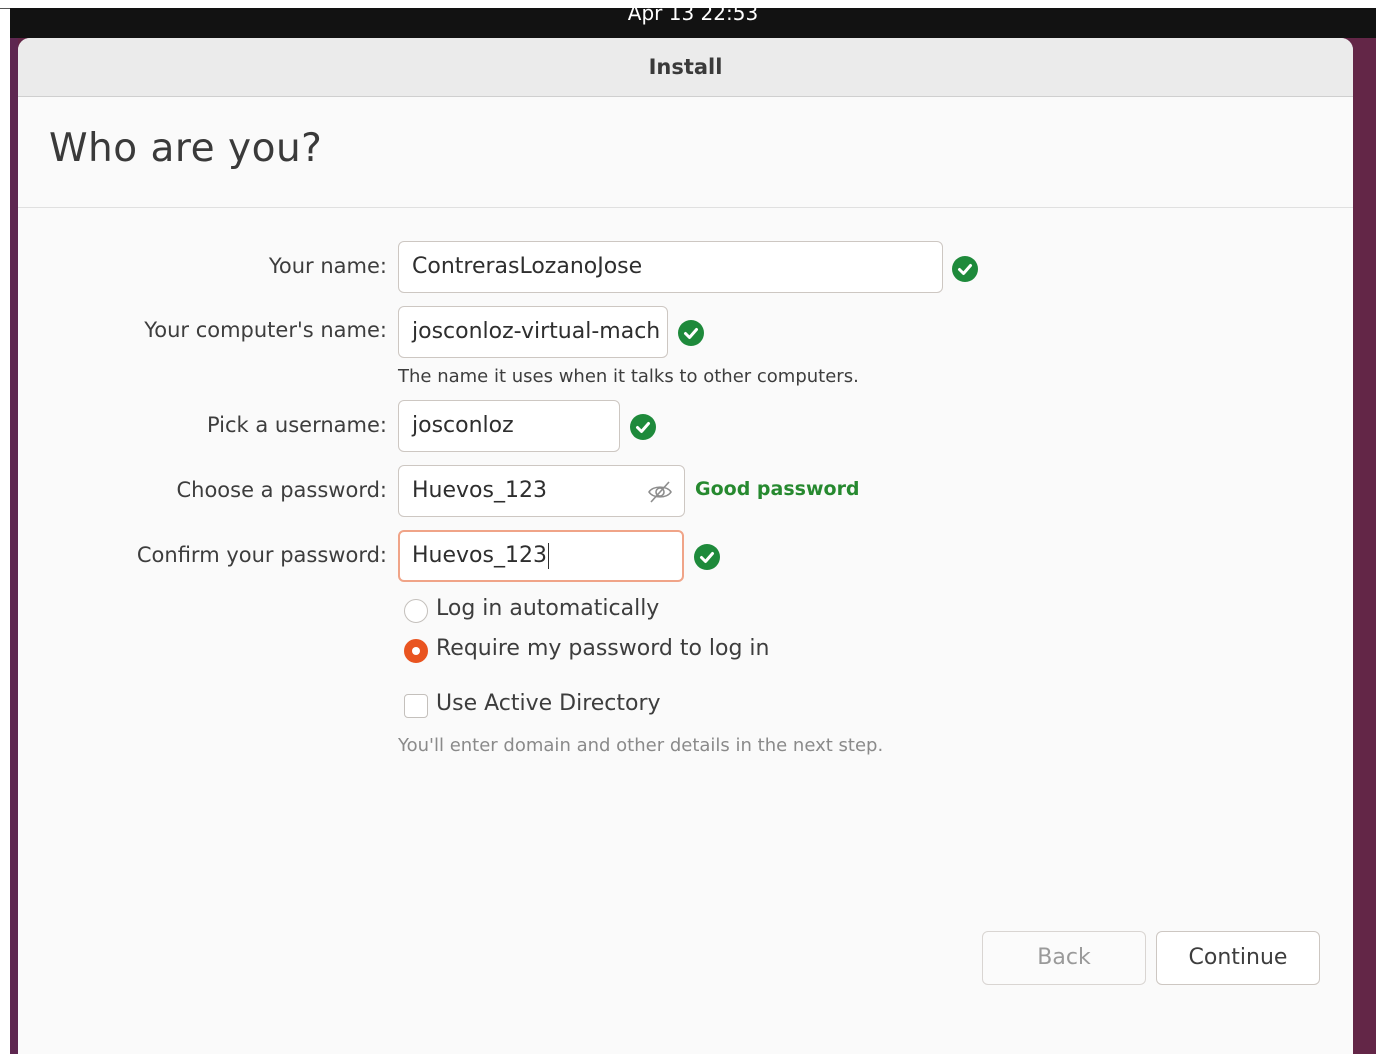 This screenshot has width=1376, height=1054. What do you see at coordinates (416, 706) in the screenshot?
I see `active-directory-checkbox` at bounding box center [416, 706].